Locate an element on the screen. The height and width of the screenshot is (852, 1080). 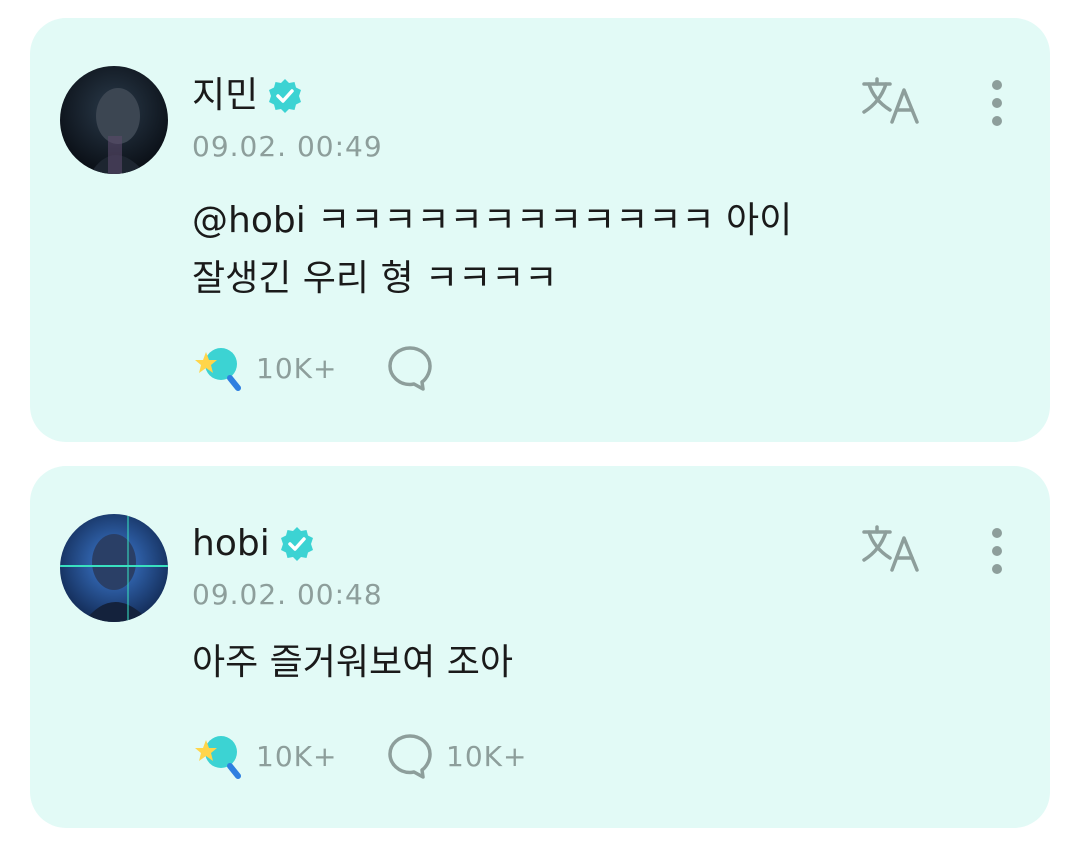
post-timestamp: 09.02. 00:48 is located at coordinates (287, 594).